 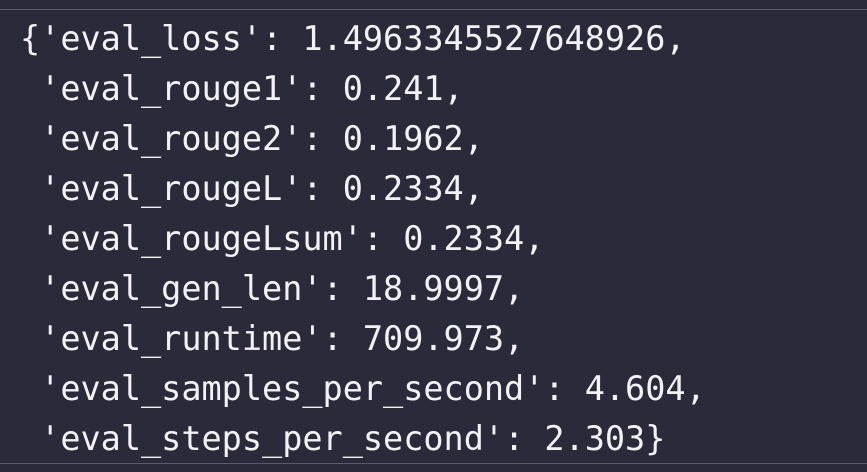 What do you see at coordinates (363, 388) in the screenshot?
I see `output-line-eval-samples-per-second: 'eval_samples_per_second': 4.604,` at bounding box center [363, 388].